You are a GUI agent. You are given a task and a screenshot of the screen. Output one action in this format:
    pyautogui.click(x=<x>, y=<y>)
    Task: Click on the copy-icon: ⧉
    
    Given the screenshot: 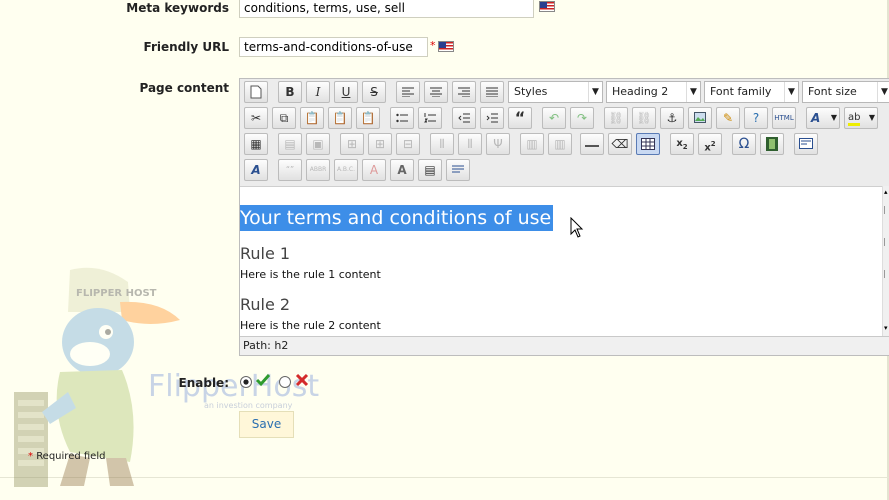 What is the action you would take?
    pyautogui.click(x=284, y=118)
    